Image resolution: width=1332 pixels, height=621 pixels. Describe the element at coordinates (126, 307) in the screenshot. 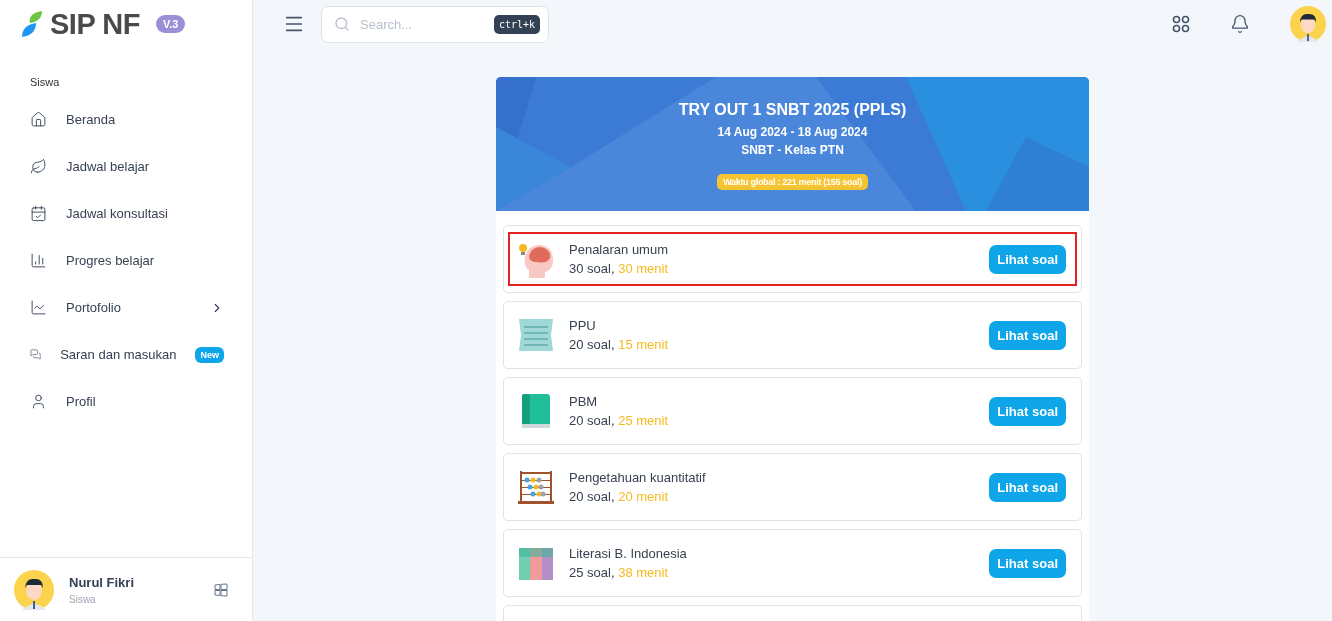

I see `nav-item: Portofolio` at that location.